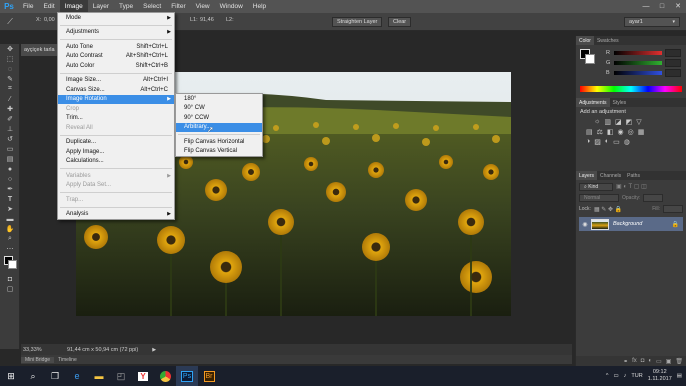  What do you see at coordinates (55, 376) in the screenshot?
I see `task-view-icon: ❐` at bounding box center [55, 376].